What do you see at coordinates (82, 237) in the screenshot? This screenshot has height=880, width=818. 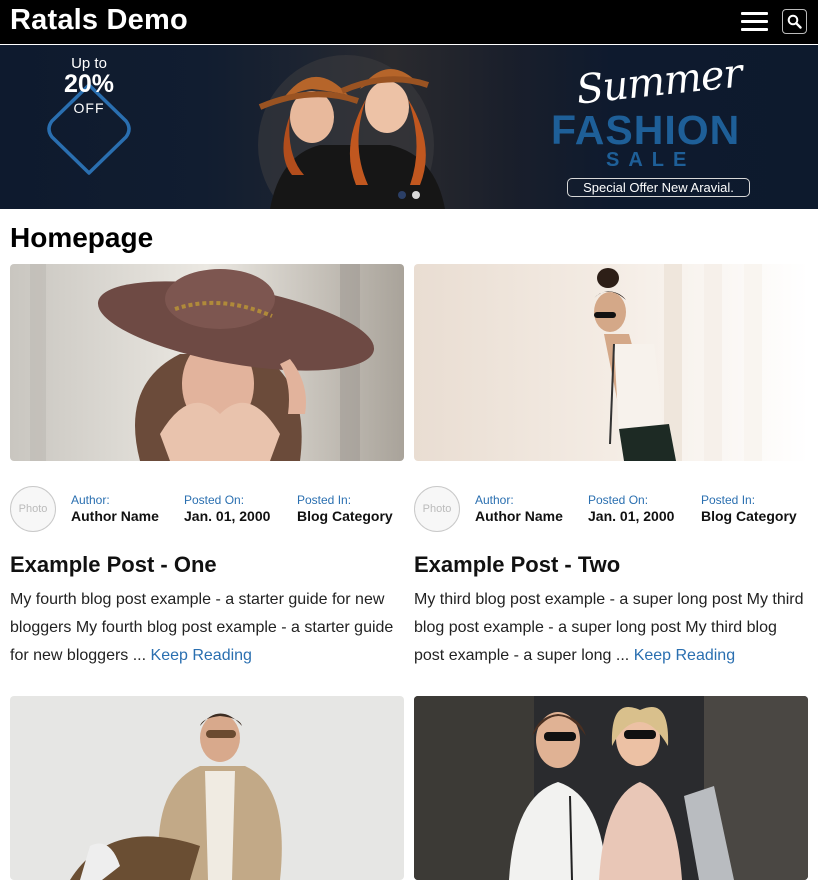 I see `page-title: Homepage` at bounding box center [82, 237].